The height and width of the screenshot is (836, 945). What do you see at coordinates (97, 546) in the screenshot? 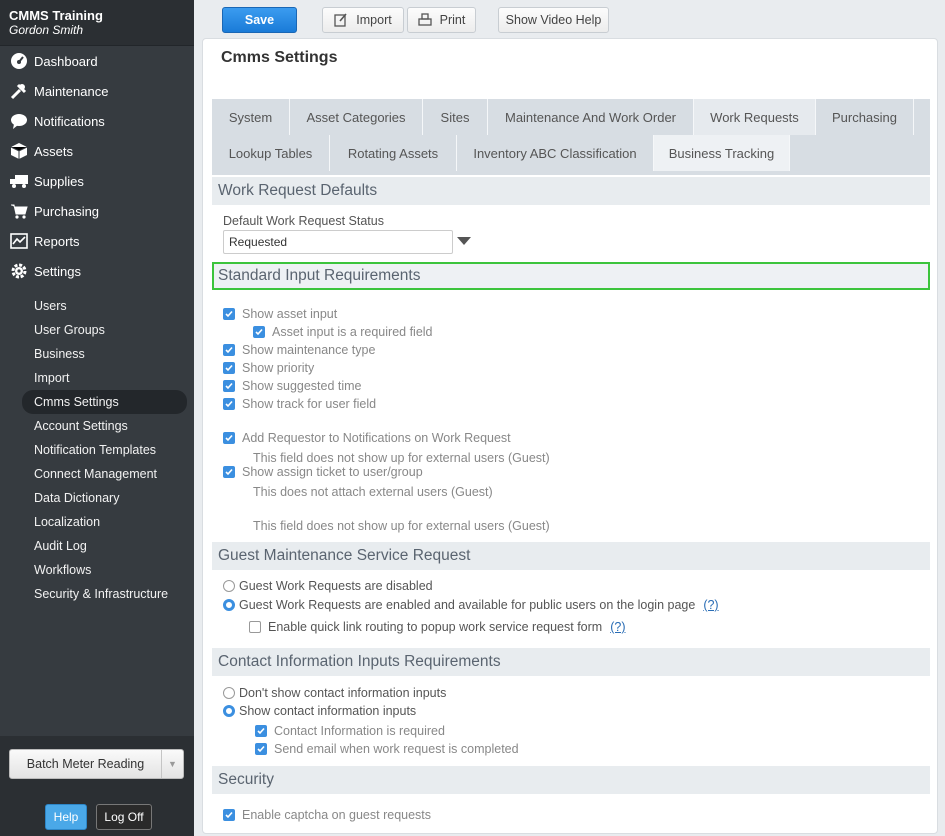
I see `subnav-audit-log: Audit Log` at bounding box center [97, 546].